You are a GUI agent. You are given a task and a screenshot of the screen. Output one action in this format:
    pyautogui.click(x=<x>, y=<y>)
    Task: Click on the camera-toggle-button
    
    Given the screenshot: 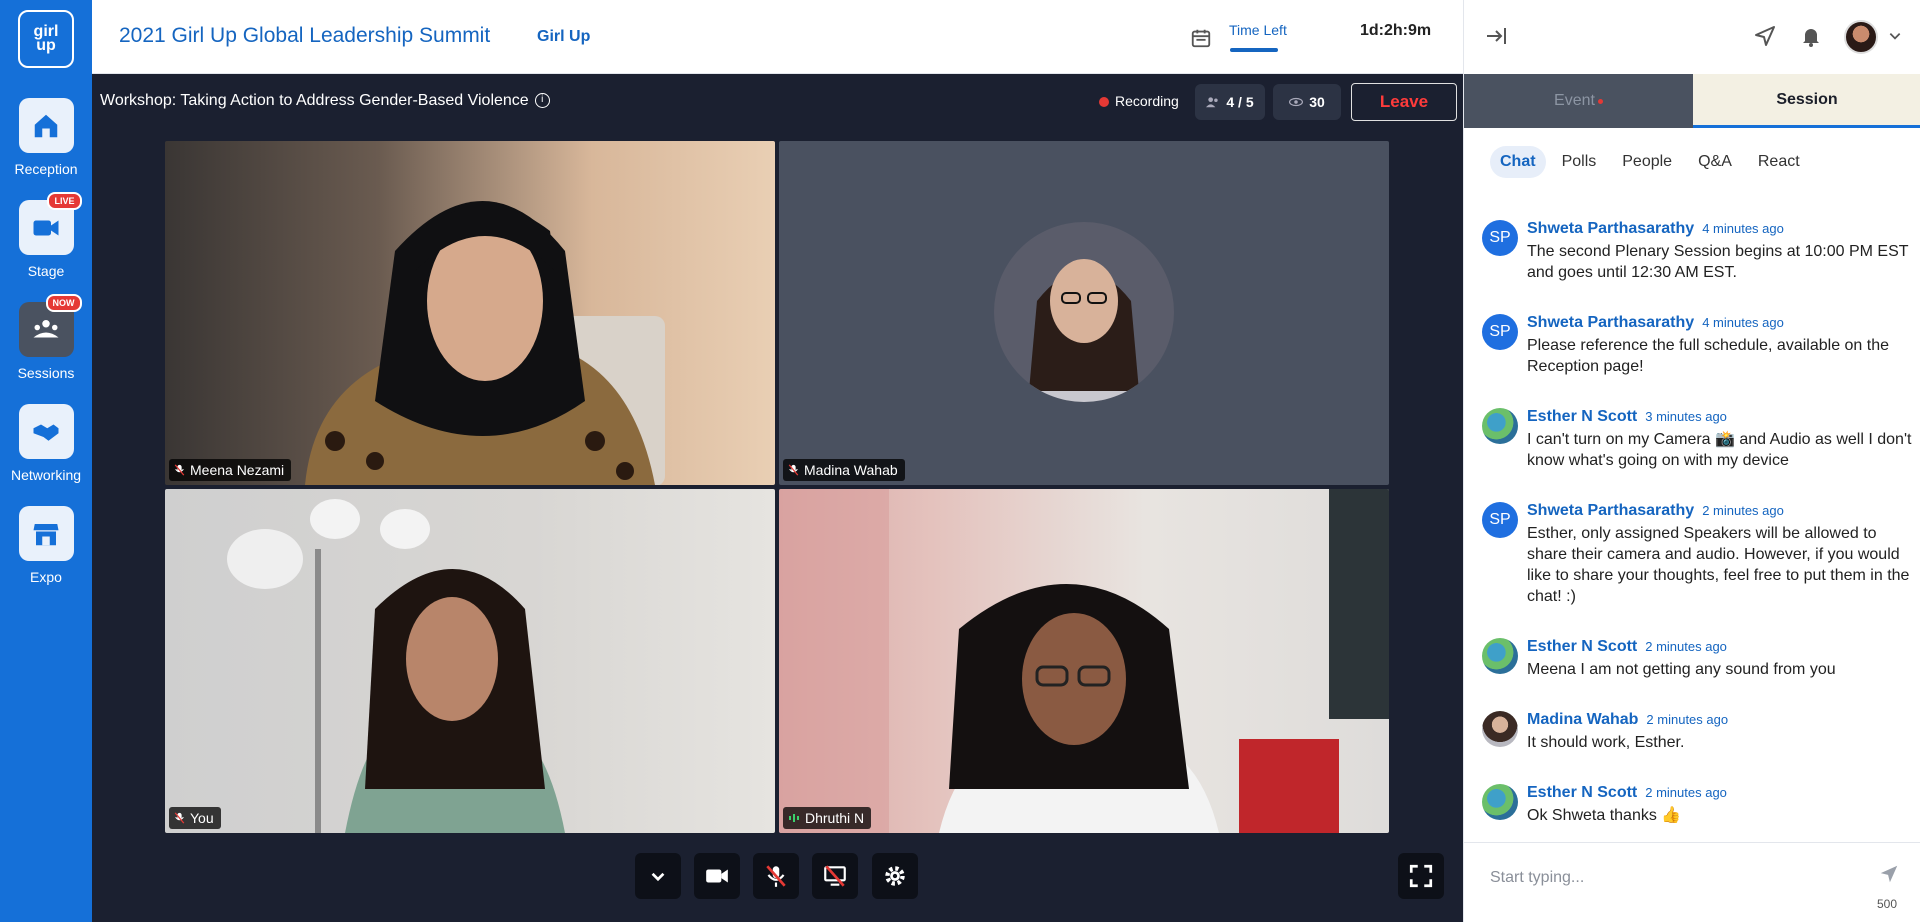 What is the action you would take?
    pyautogui.click(x=717, y=876)
    